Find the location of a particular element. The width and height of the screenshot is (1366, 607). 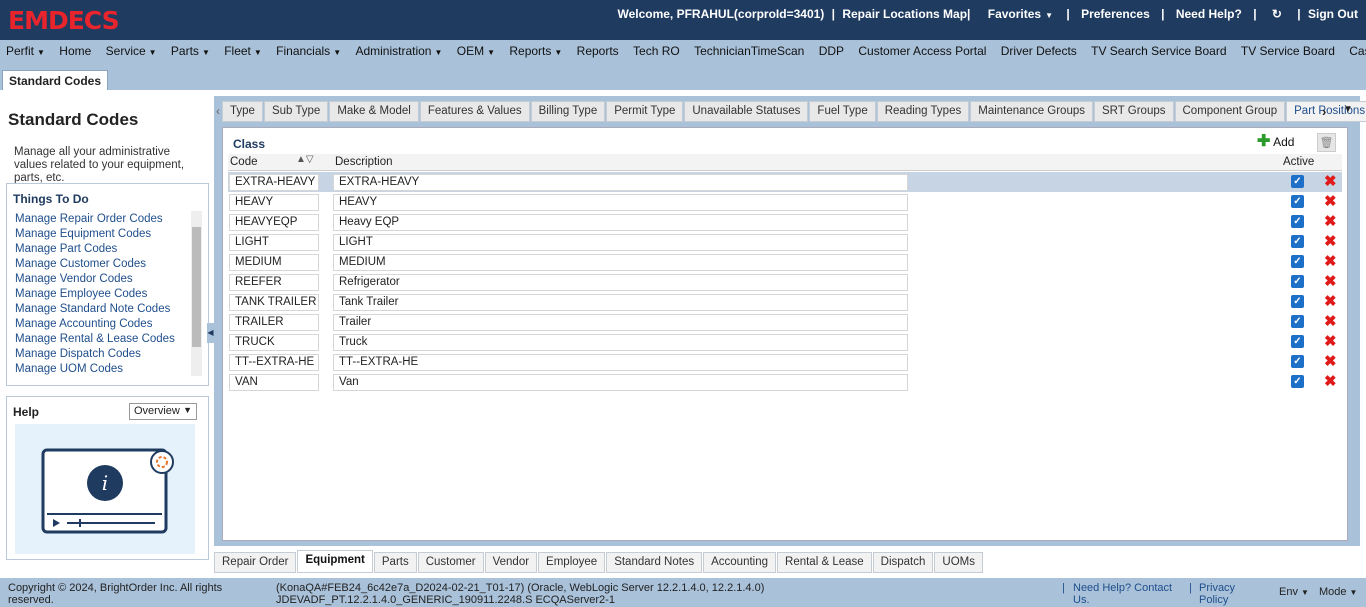

code-field: TT--EXTRA-HE is located at coordinates (274, 362).